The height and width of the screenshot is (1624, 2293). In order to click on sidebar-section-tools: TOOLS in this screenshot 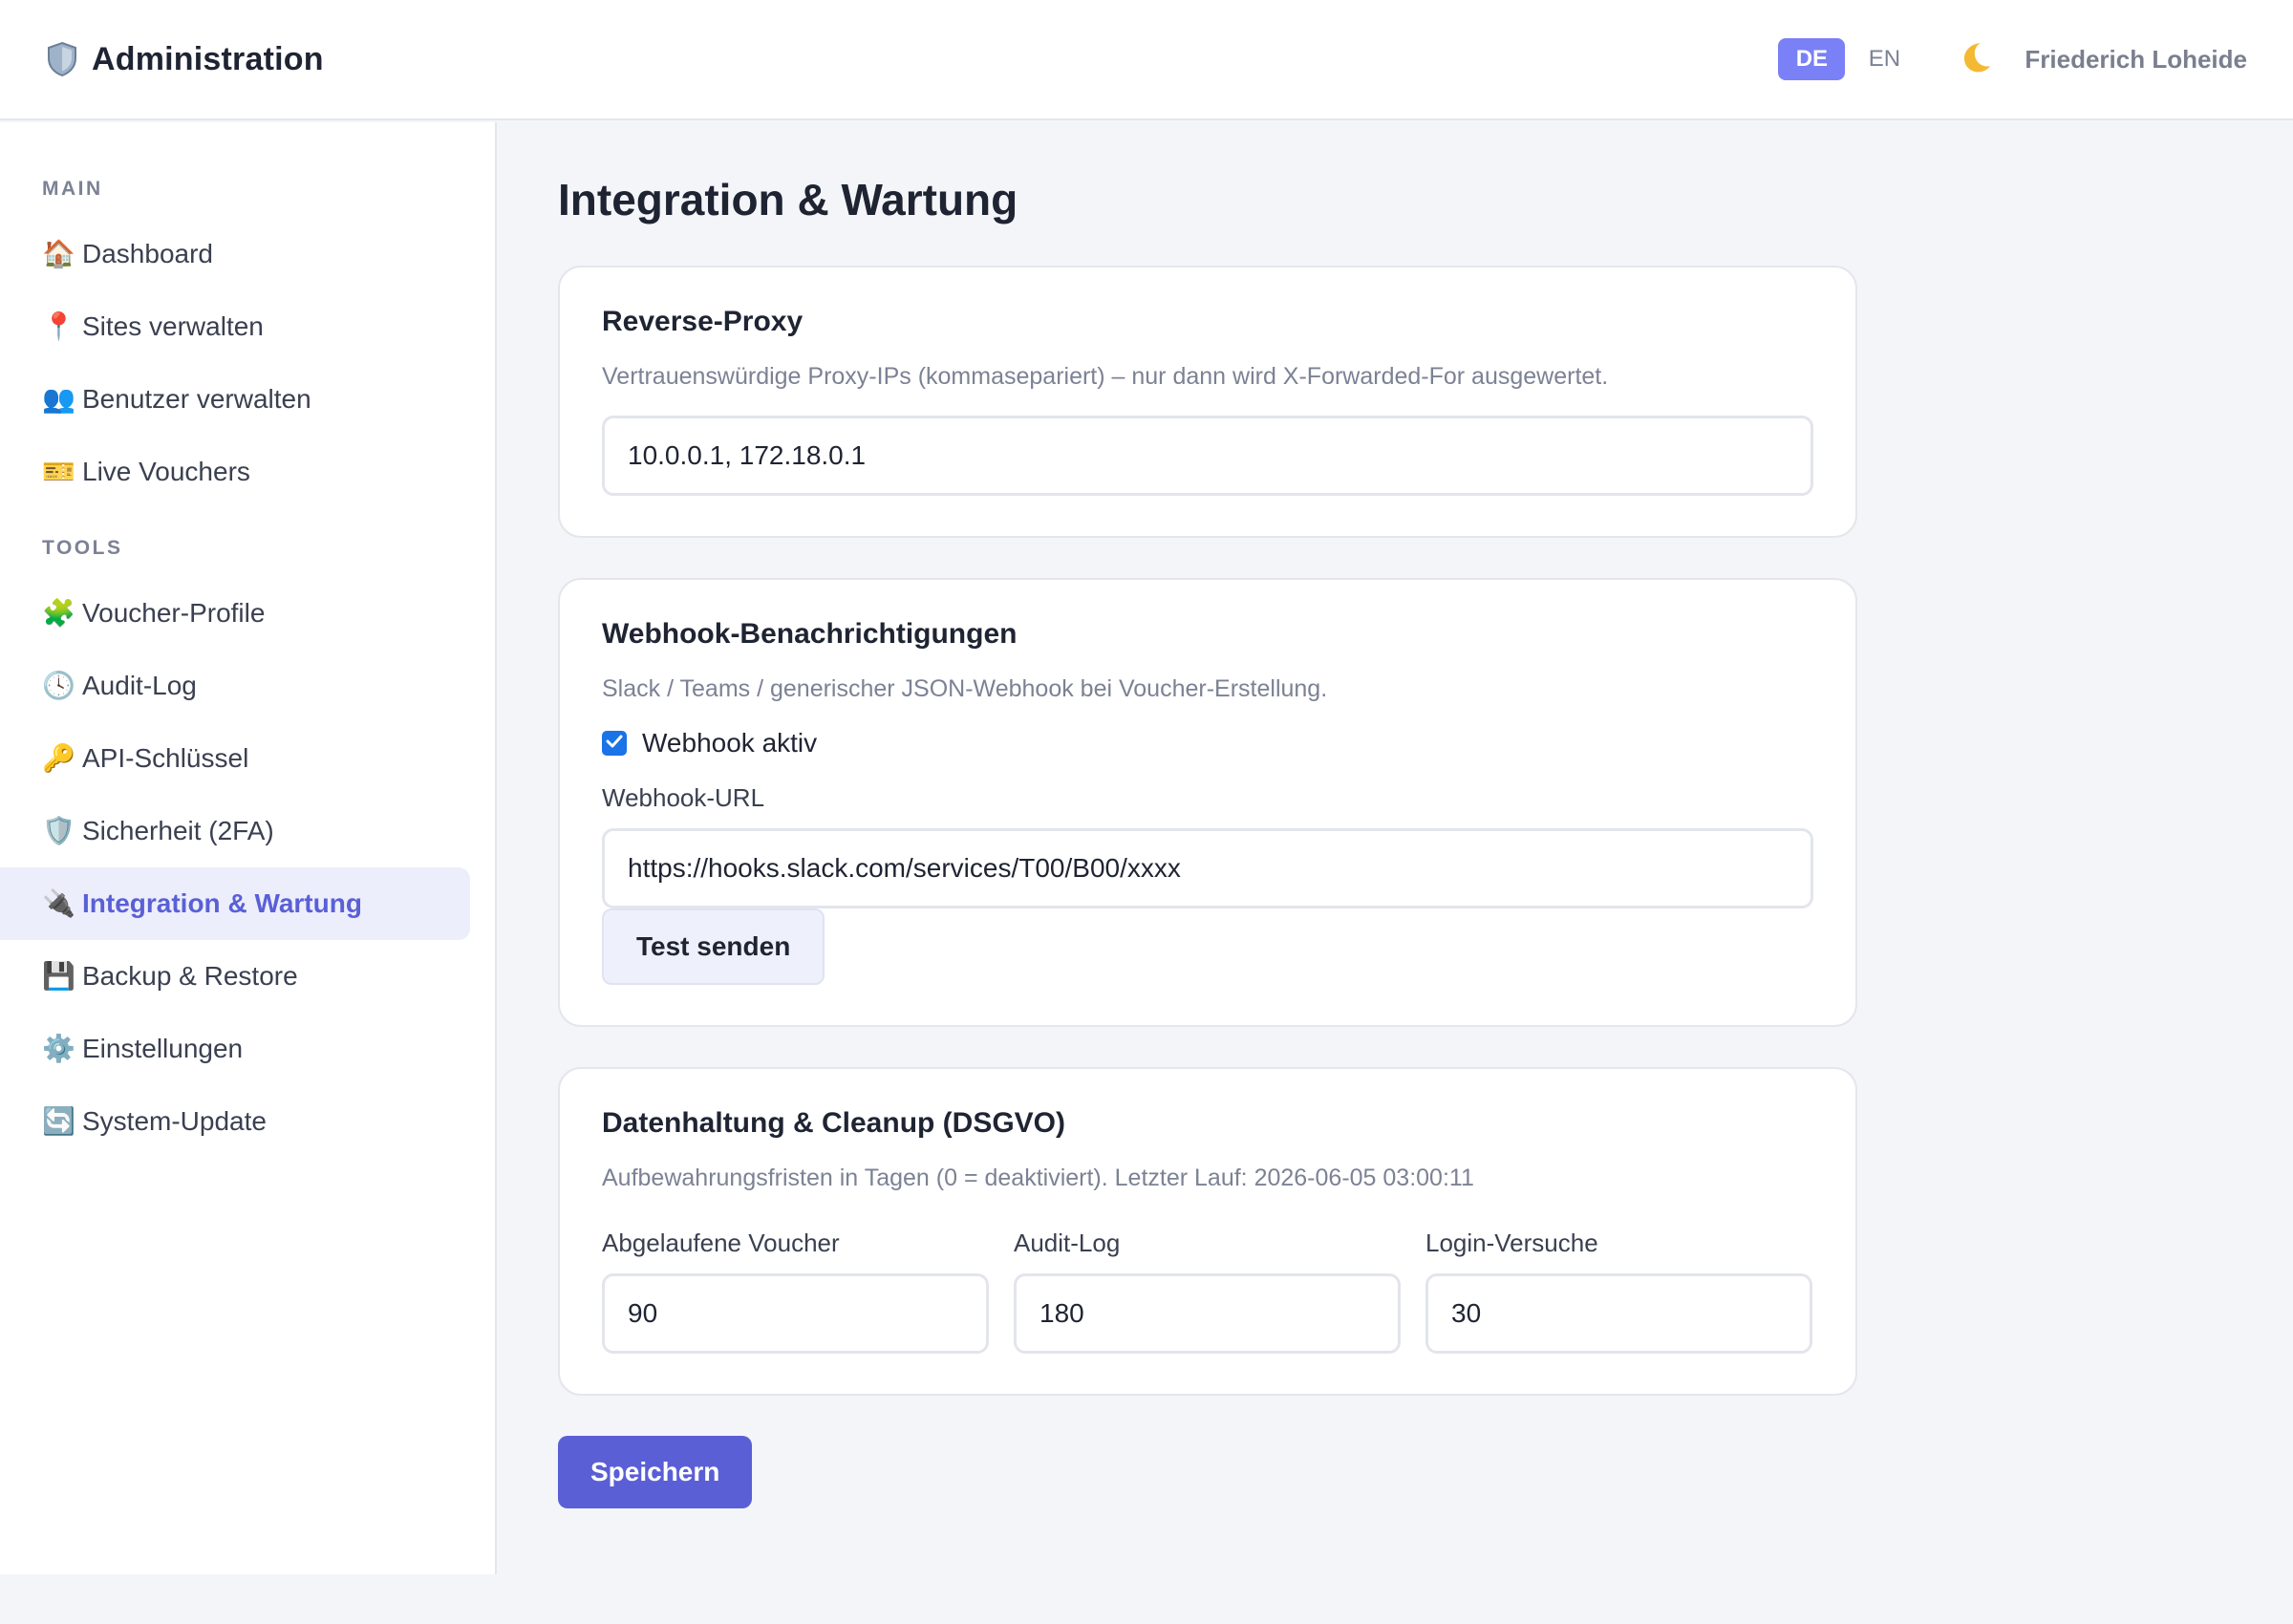, I will do `click(82, 548)`.